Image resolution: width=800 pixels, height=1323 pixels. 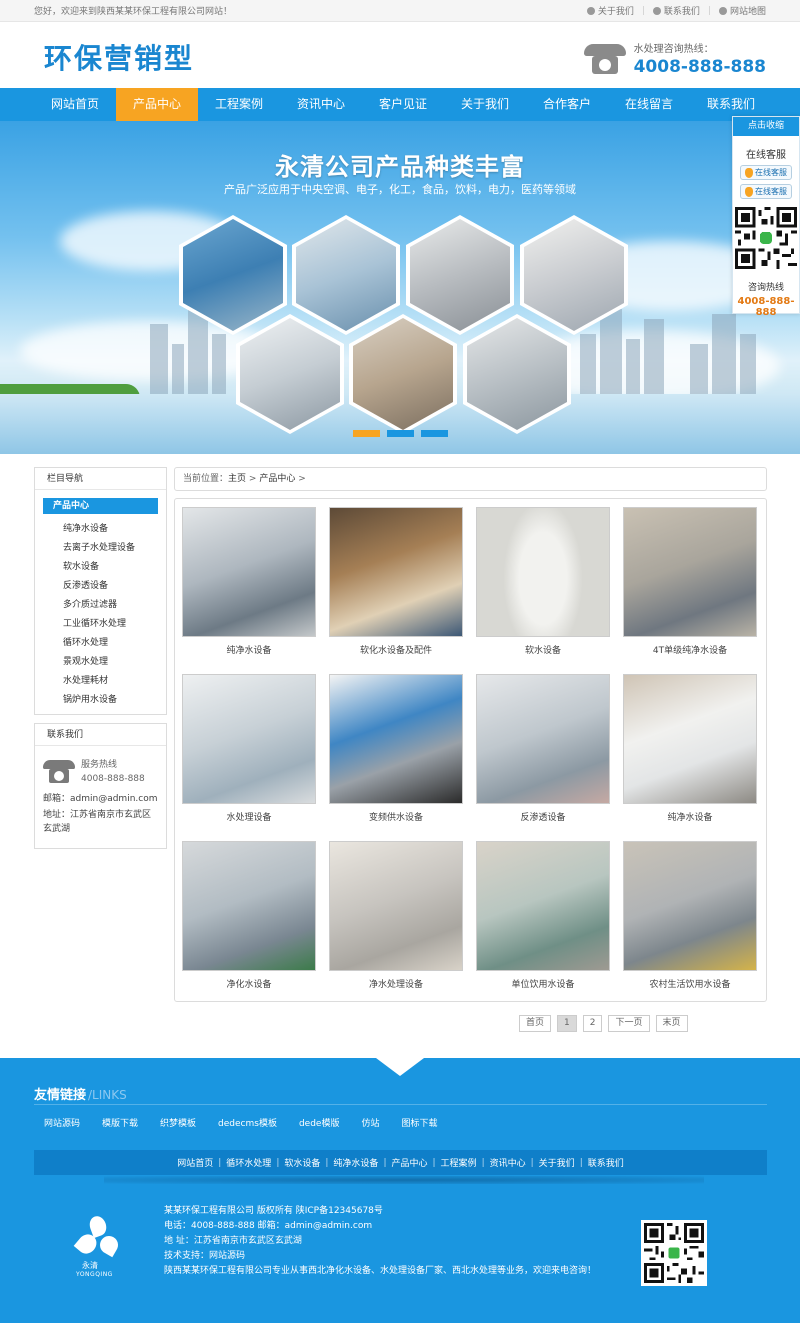 What do you see at coordinates (508, 1162) in the screenshot?
I see `footer-nav-item: 资讯中心` at bounding box center [508, 1162].